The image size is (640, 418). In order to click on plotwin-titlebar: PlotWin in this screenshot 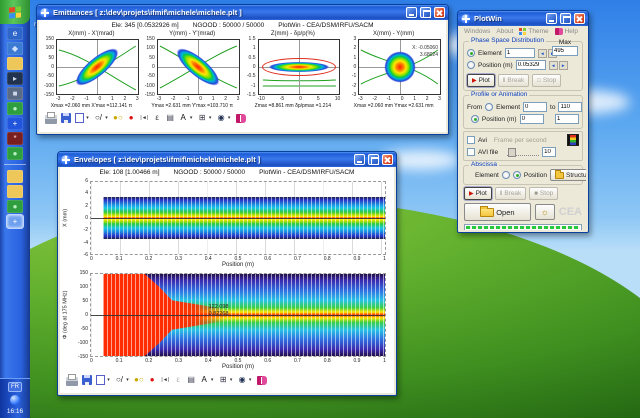, I will do `click(523, 18)`.